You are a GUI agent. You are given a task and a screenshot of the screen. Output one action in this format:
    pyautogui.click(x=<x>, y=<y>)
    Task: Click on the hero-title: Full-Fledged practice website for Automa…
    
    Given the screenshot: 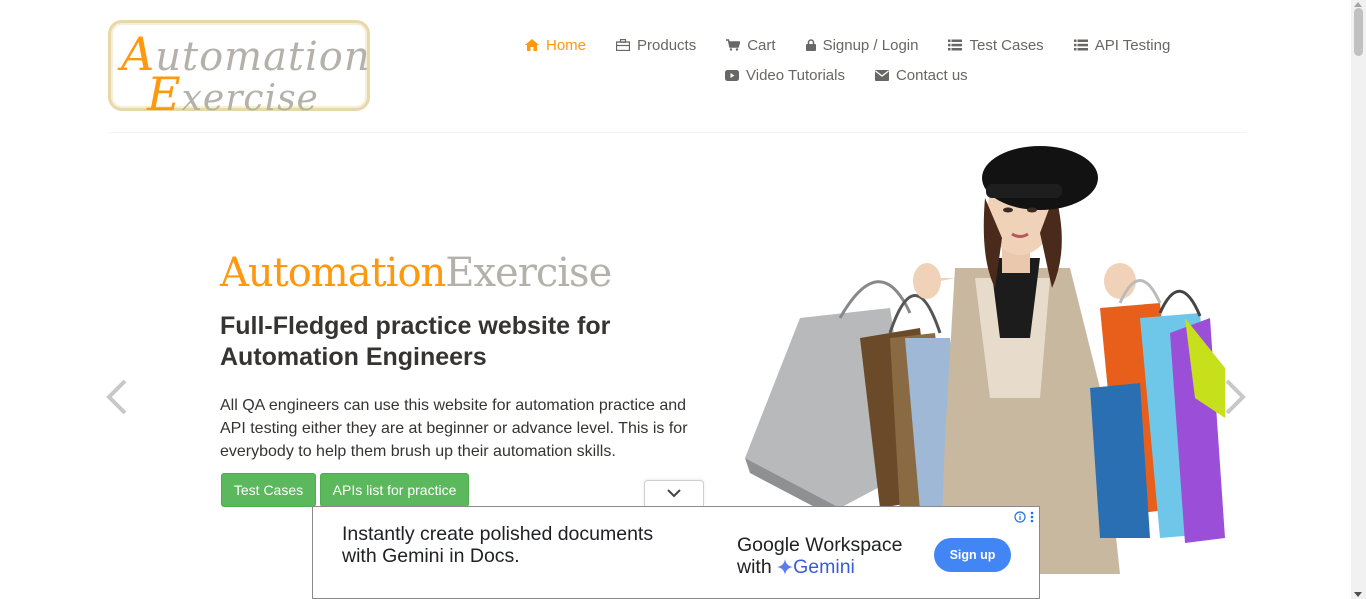 What is the action you would take?
    pyautogui.click(x=415, y=341)
    